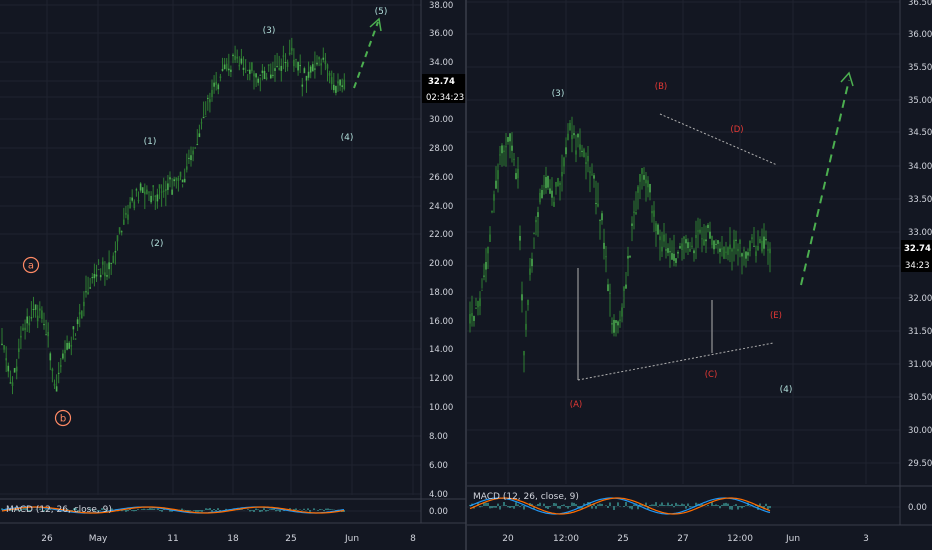 The image size is (932, 550). Describe the element at coordinates (413, 539) in the screenshot. I see `time-axis-label: 8` at that location.